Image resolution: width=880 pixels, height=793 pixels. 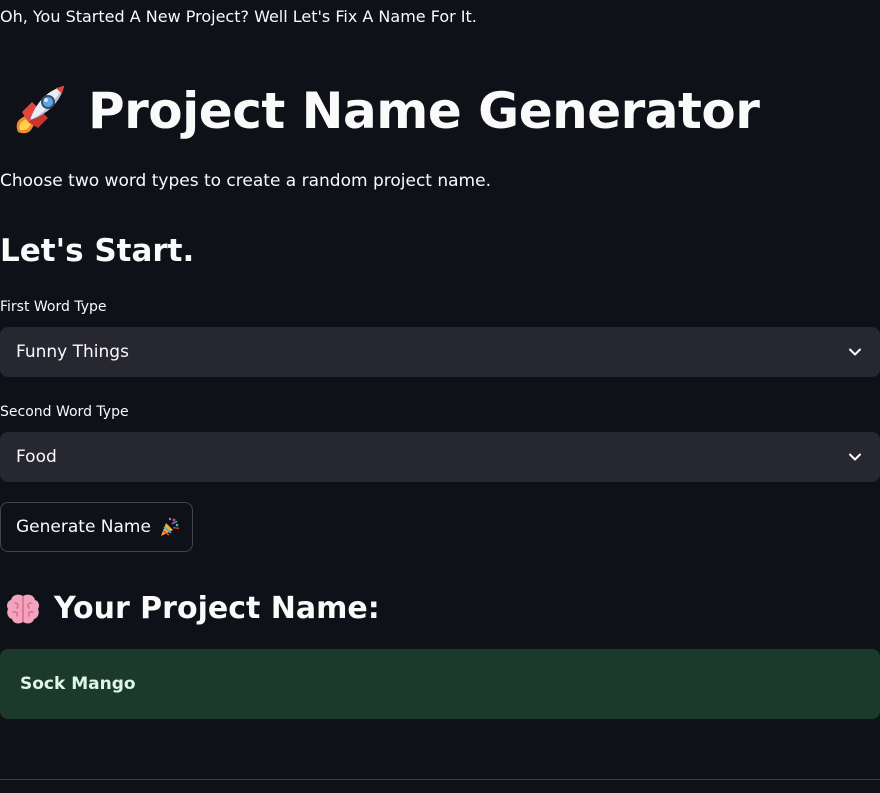 I want to click on brain-icon, so click(x=23, y=609).